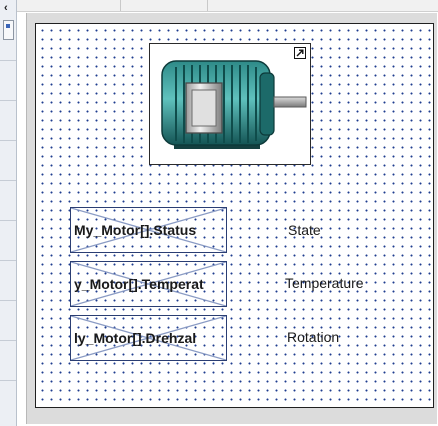  I want to click on label-temperature: Temperature, so click(324, 283).